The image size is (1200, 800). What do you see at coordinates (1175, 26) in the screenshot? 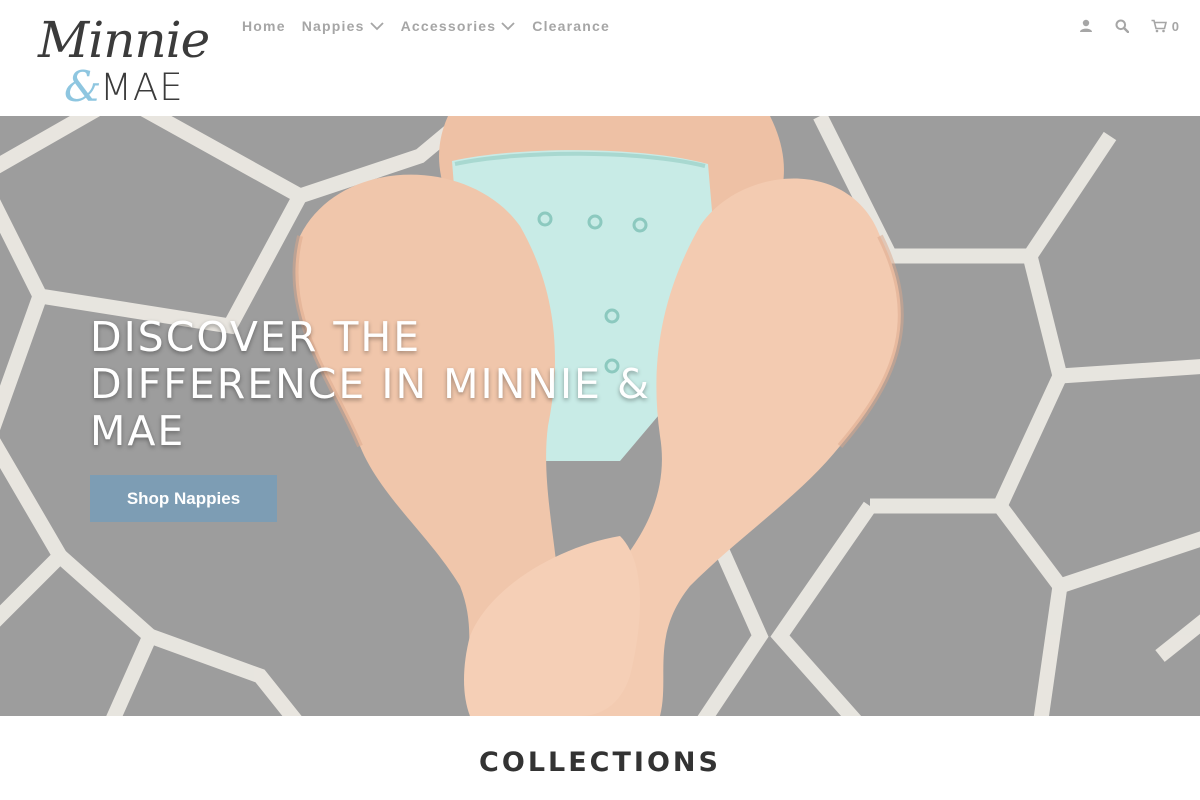
I see `cart-count: 0` at bounding box center [1175, 26].